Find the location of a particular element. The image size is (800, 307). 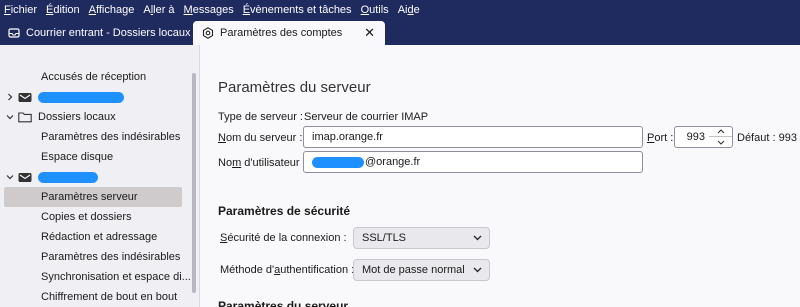

menu-aller-a: Aller à is located at coordinates (158, 10).